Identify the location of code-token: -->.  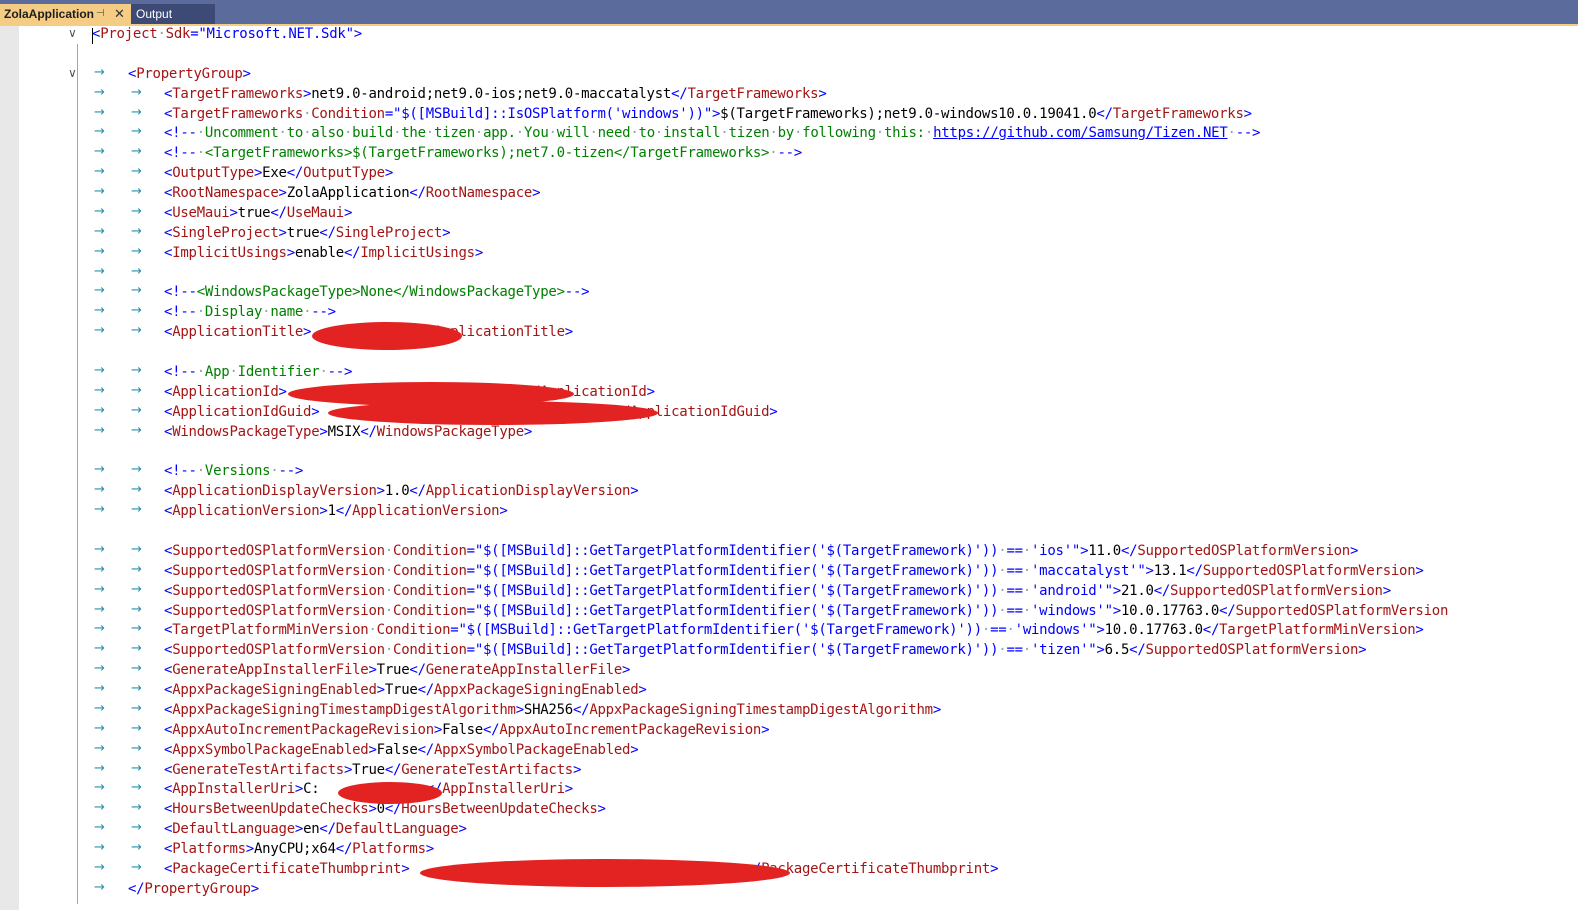
(291, 471).